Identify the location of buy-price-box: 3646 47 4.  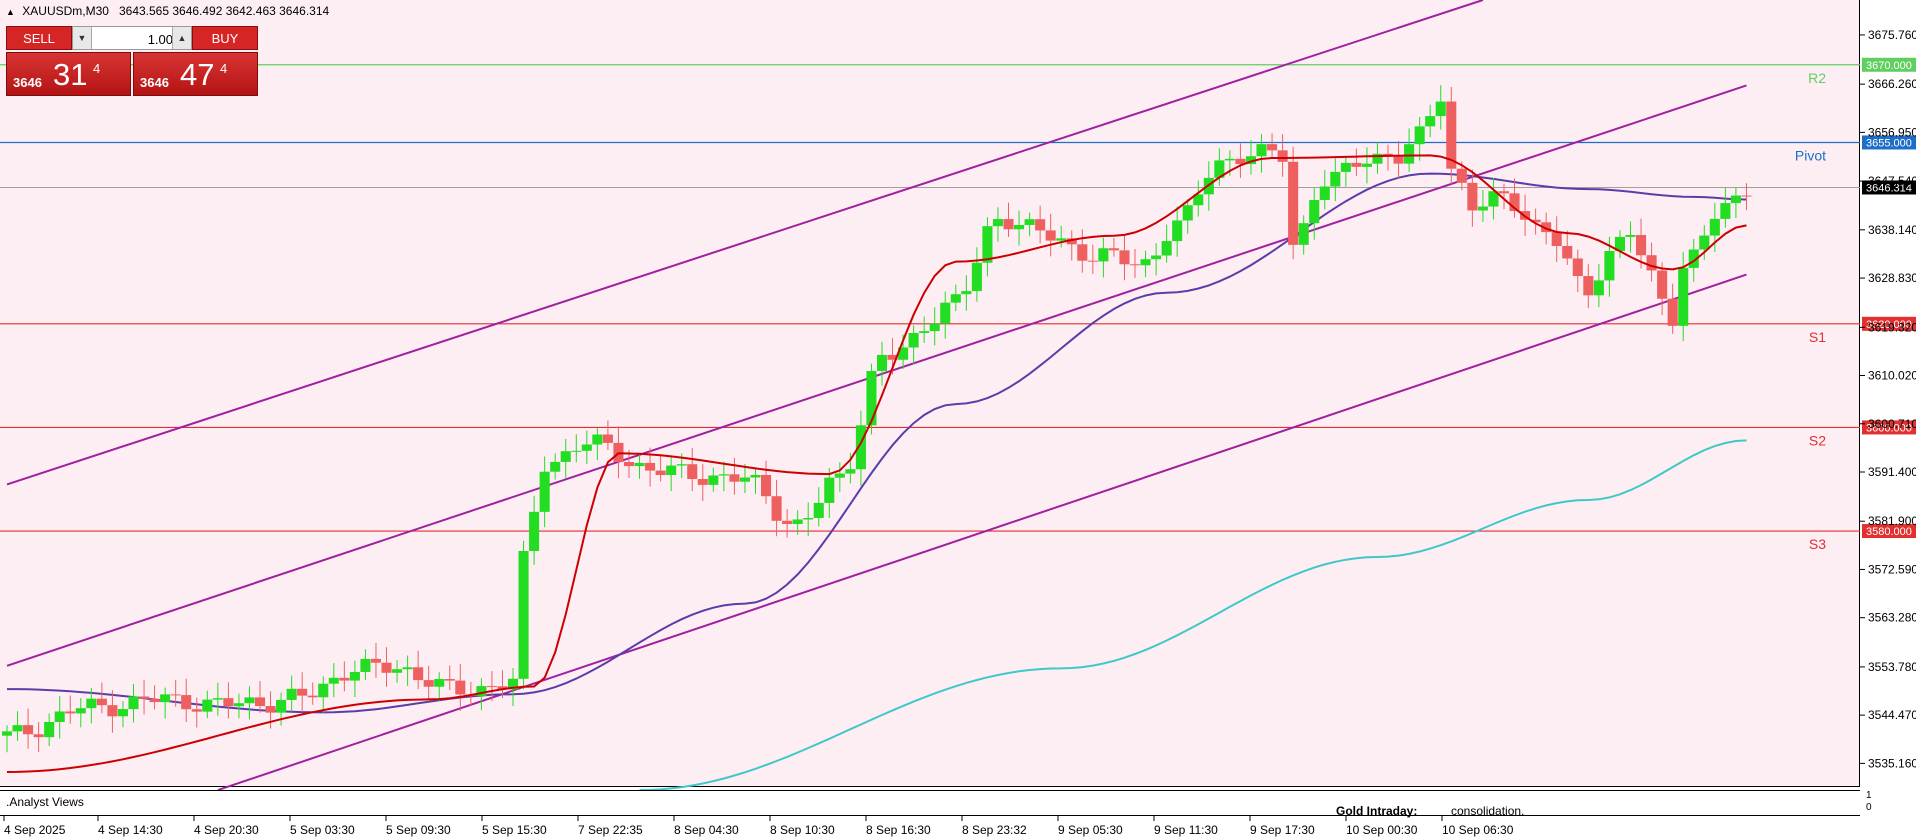
(195, 74).